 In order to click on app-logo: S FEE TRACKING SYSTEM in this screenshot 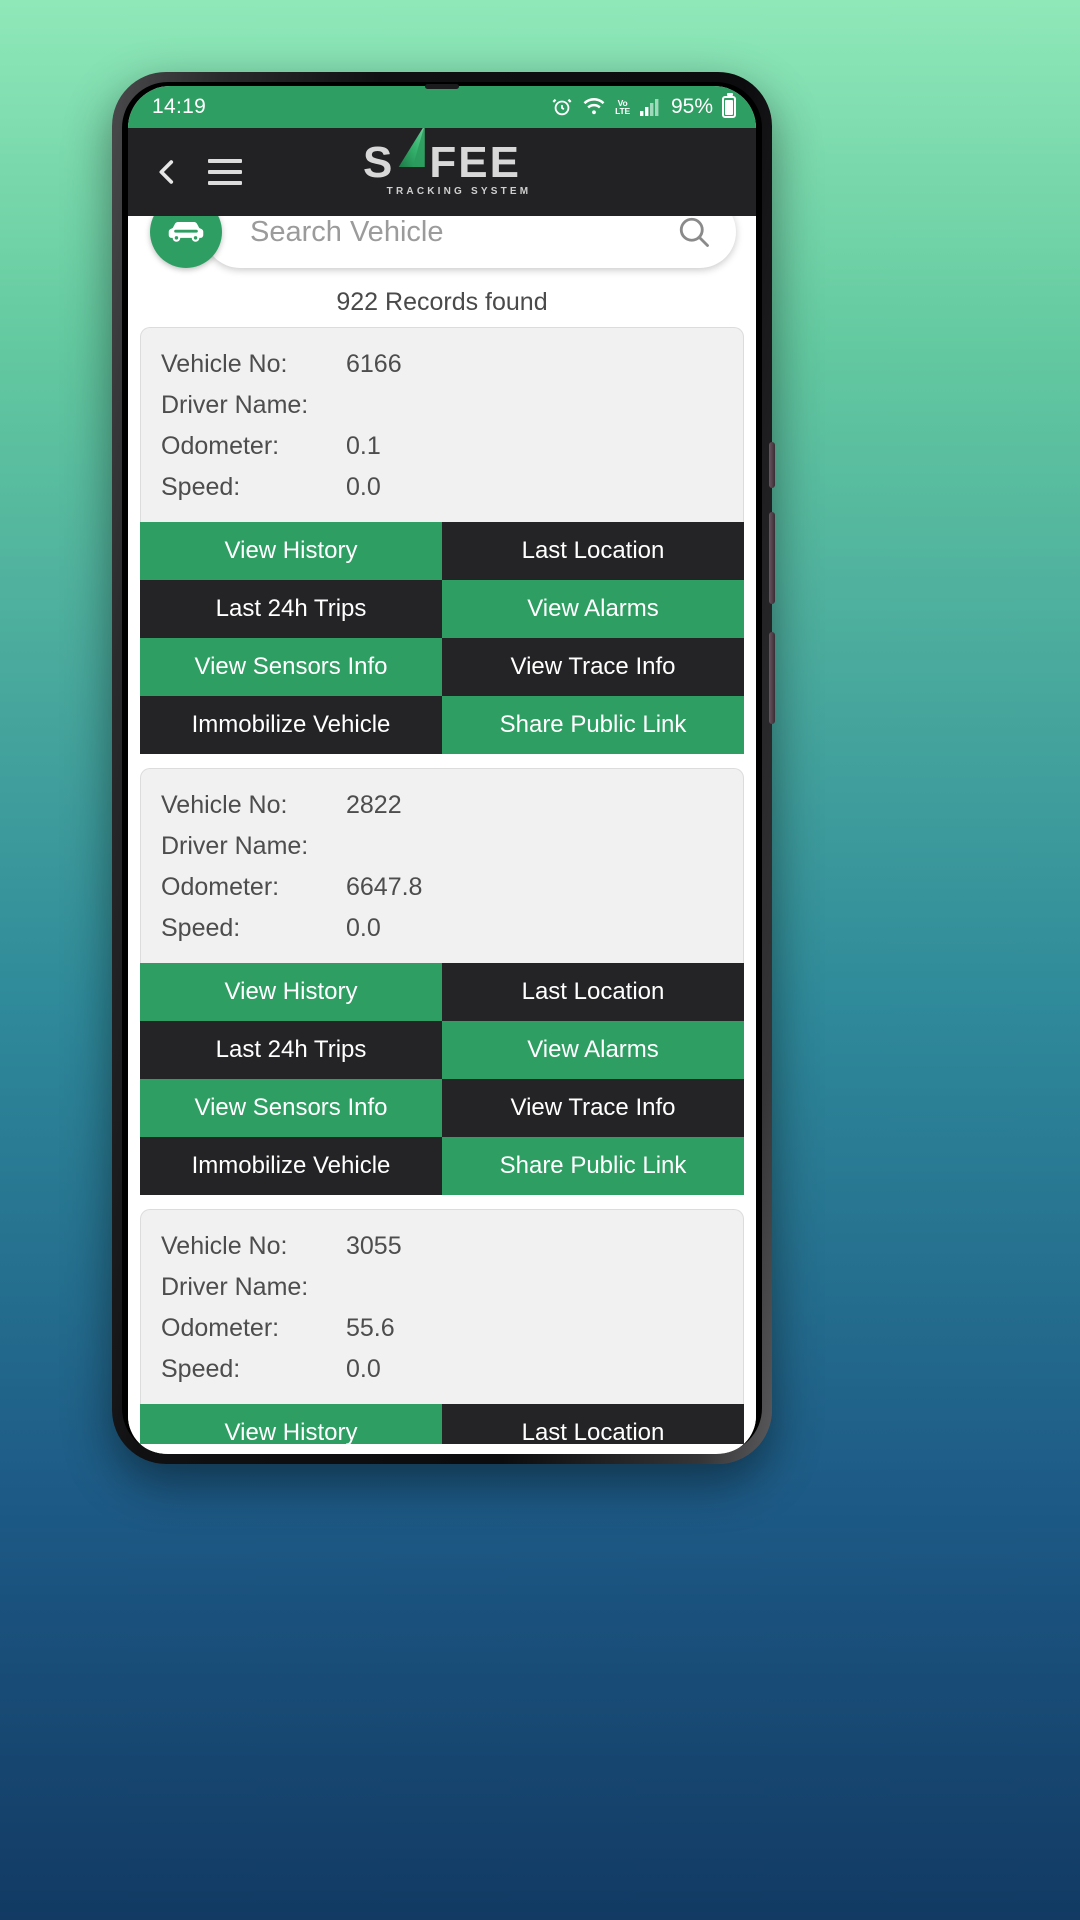, I will do `click(442, 161)`.